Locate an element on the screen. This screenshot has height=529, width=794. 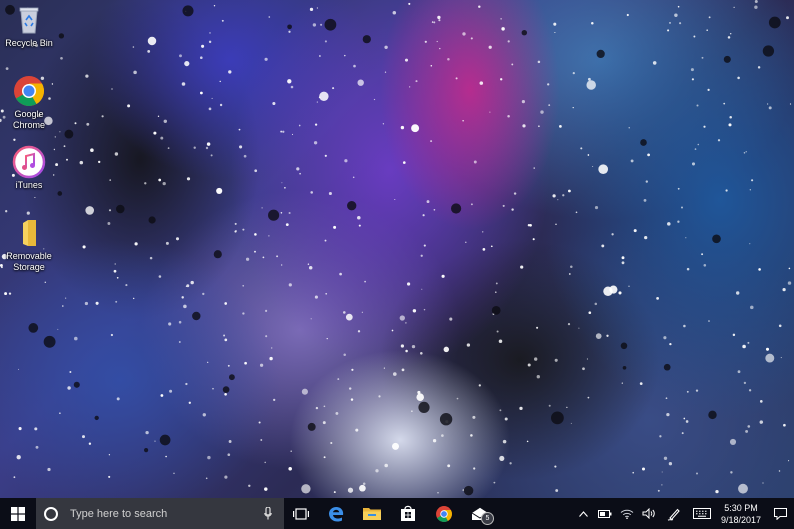
clock-time: 5:30 PM is located at coordinates (741, 507).